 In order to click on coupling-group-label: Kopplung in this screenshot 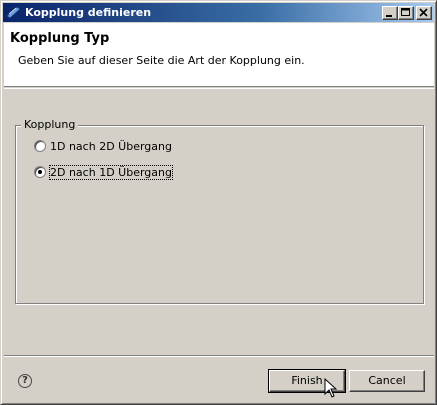, I will do `click(50, 124)`.